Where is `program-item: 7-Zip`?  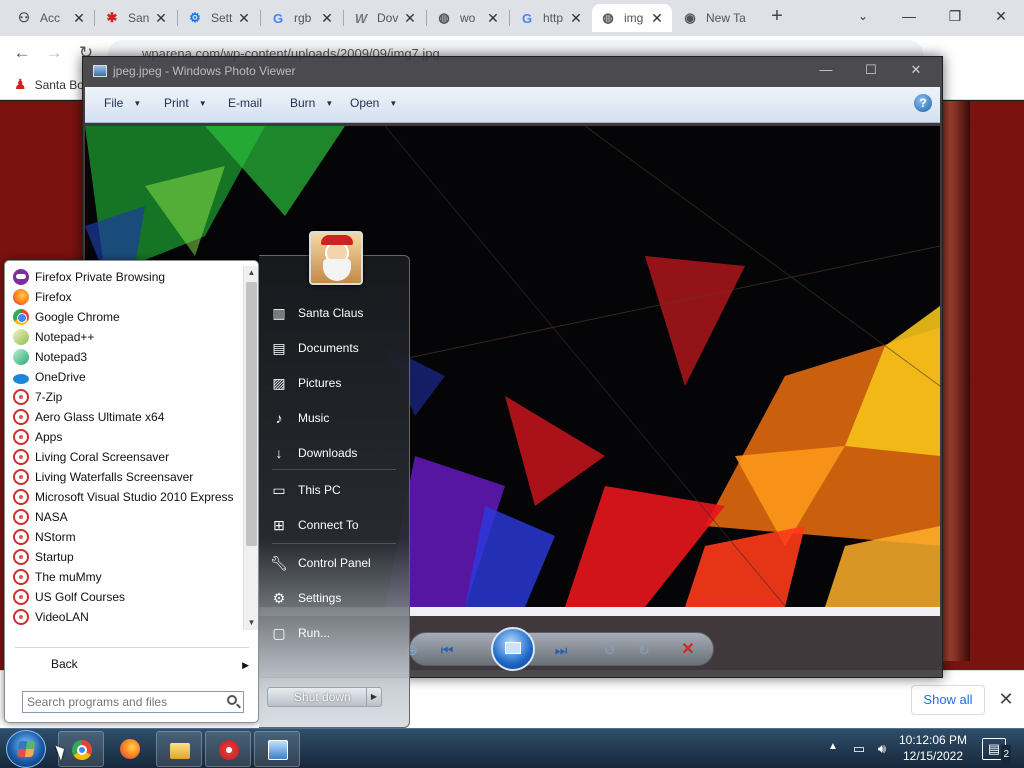 program-item: 7-Zip is located at coordinates (126, 397).